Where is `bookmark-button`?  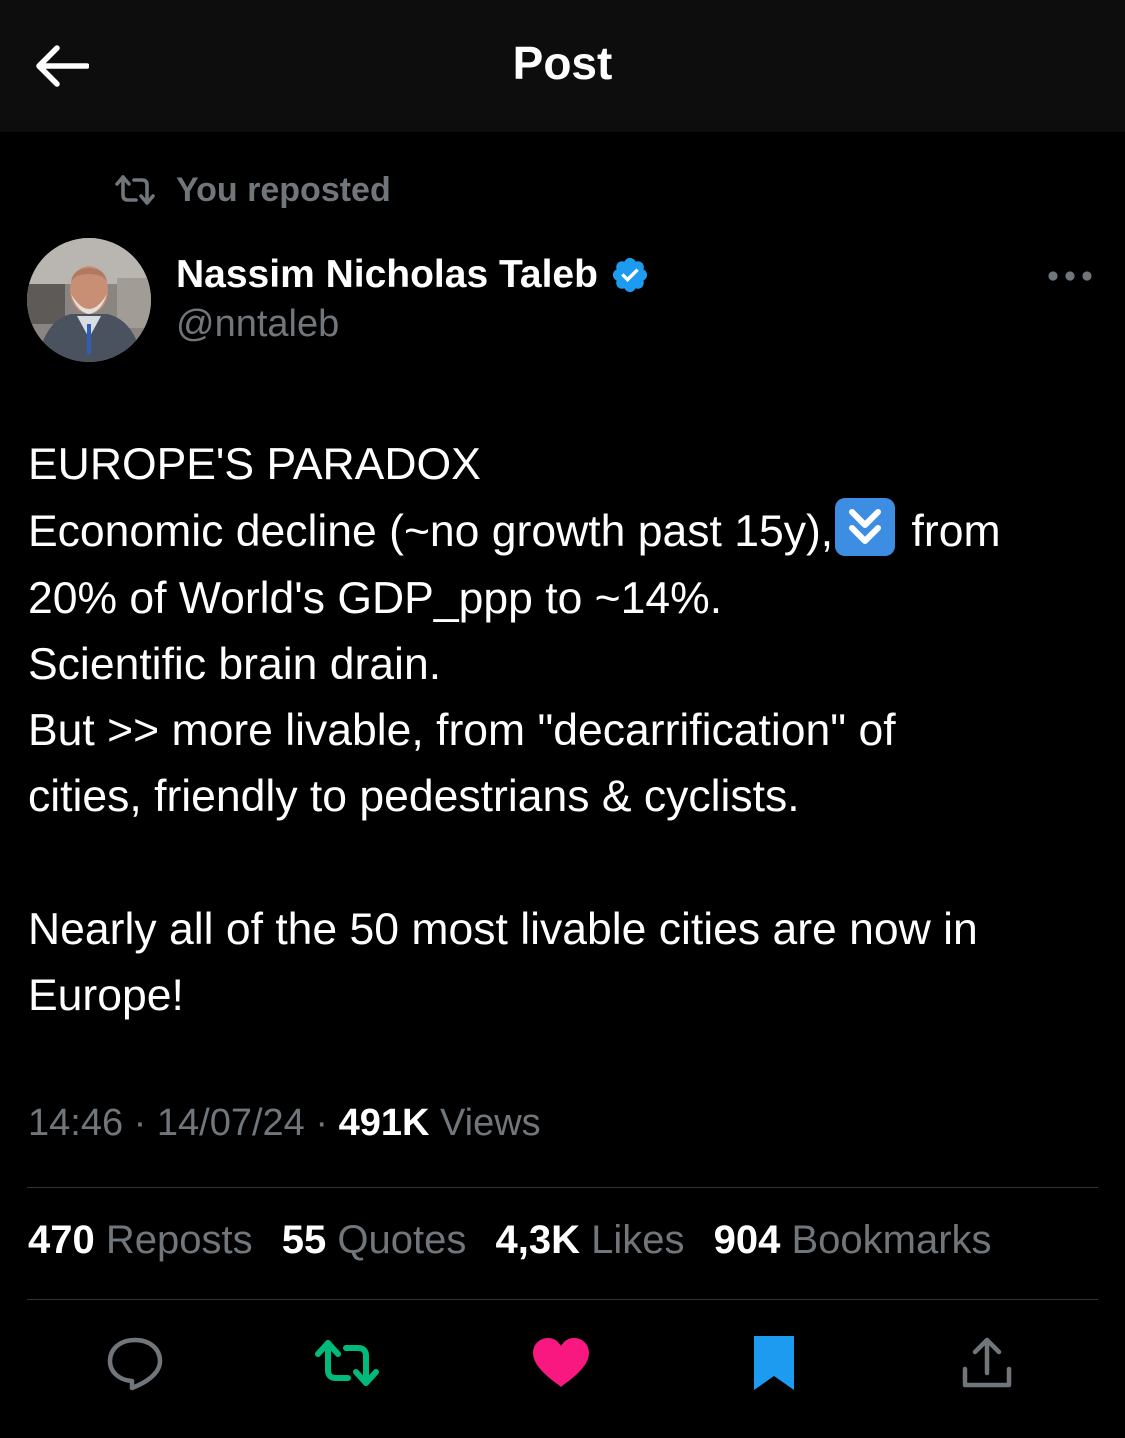
bookmark-button is located at coordinates (774, 1363).